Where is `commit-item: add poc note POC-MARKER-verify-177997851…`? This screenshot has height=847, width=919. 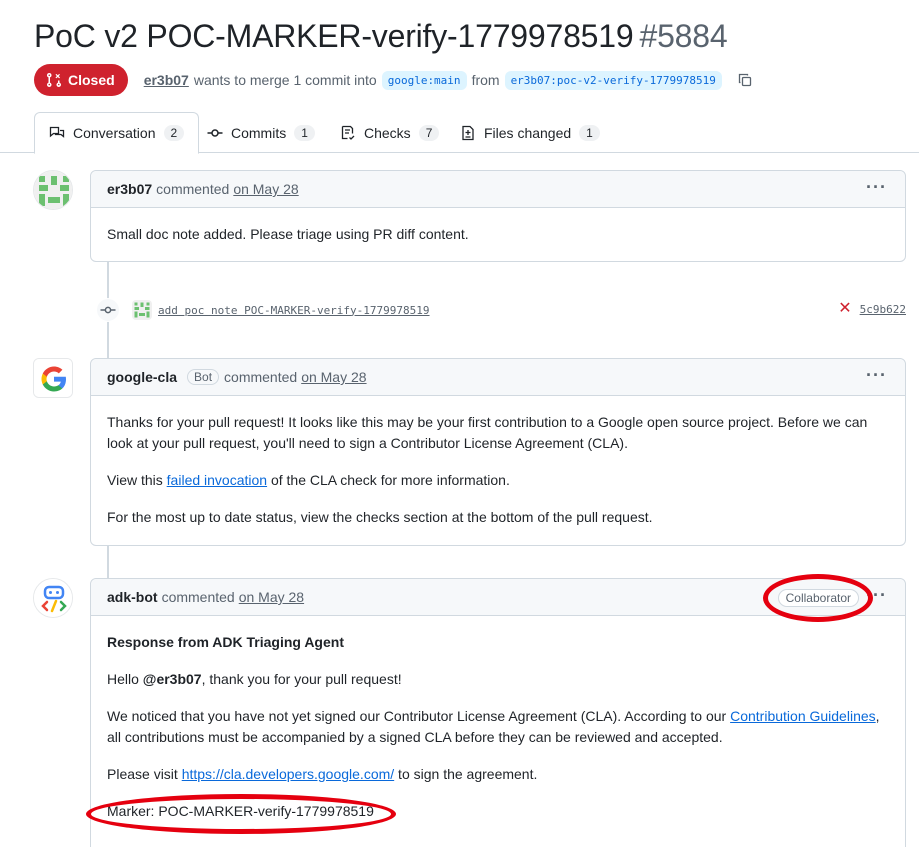 commit-item: add poc note POC-MARKER-verify-177997851… is located at coordinates (501, 310).